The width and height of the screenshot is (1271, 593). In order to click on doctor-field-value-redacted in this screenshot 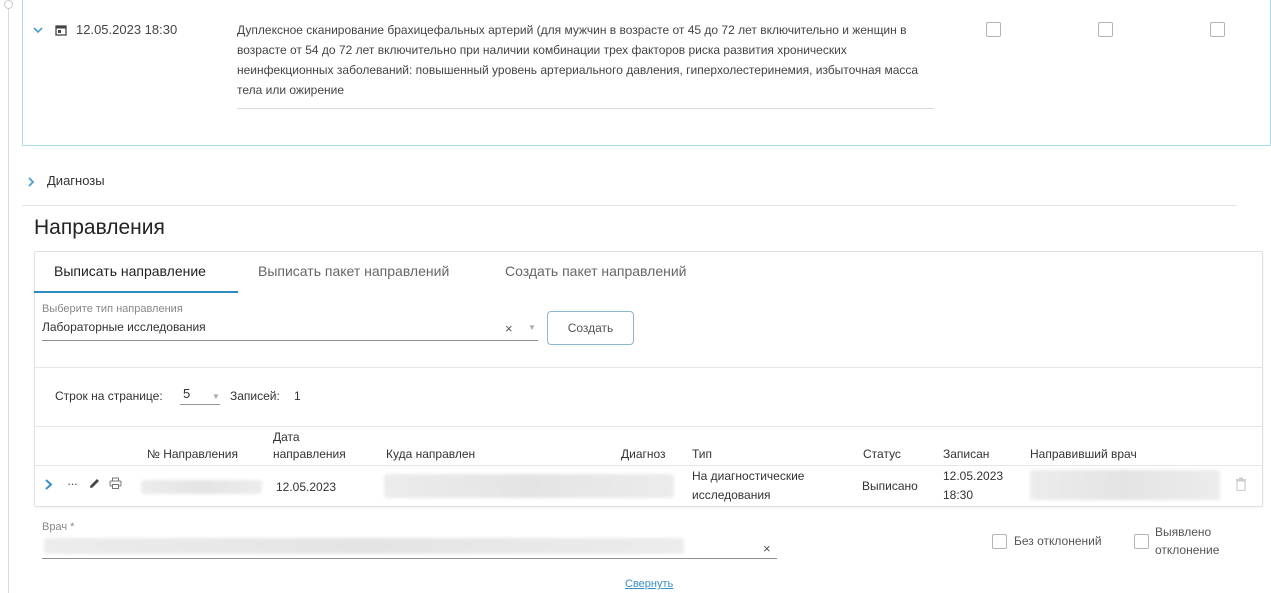, I will do `click(364, 546)`.